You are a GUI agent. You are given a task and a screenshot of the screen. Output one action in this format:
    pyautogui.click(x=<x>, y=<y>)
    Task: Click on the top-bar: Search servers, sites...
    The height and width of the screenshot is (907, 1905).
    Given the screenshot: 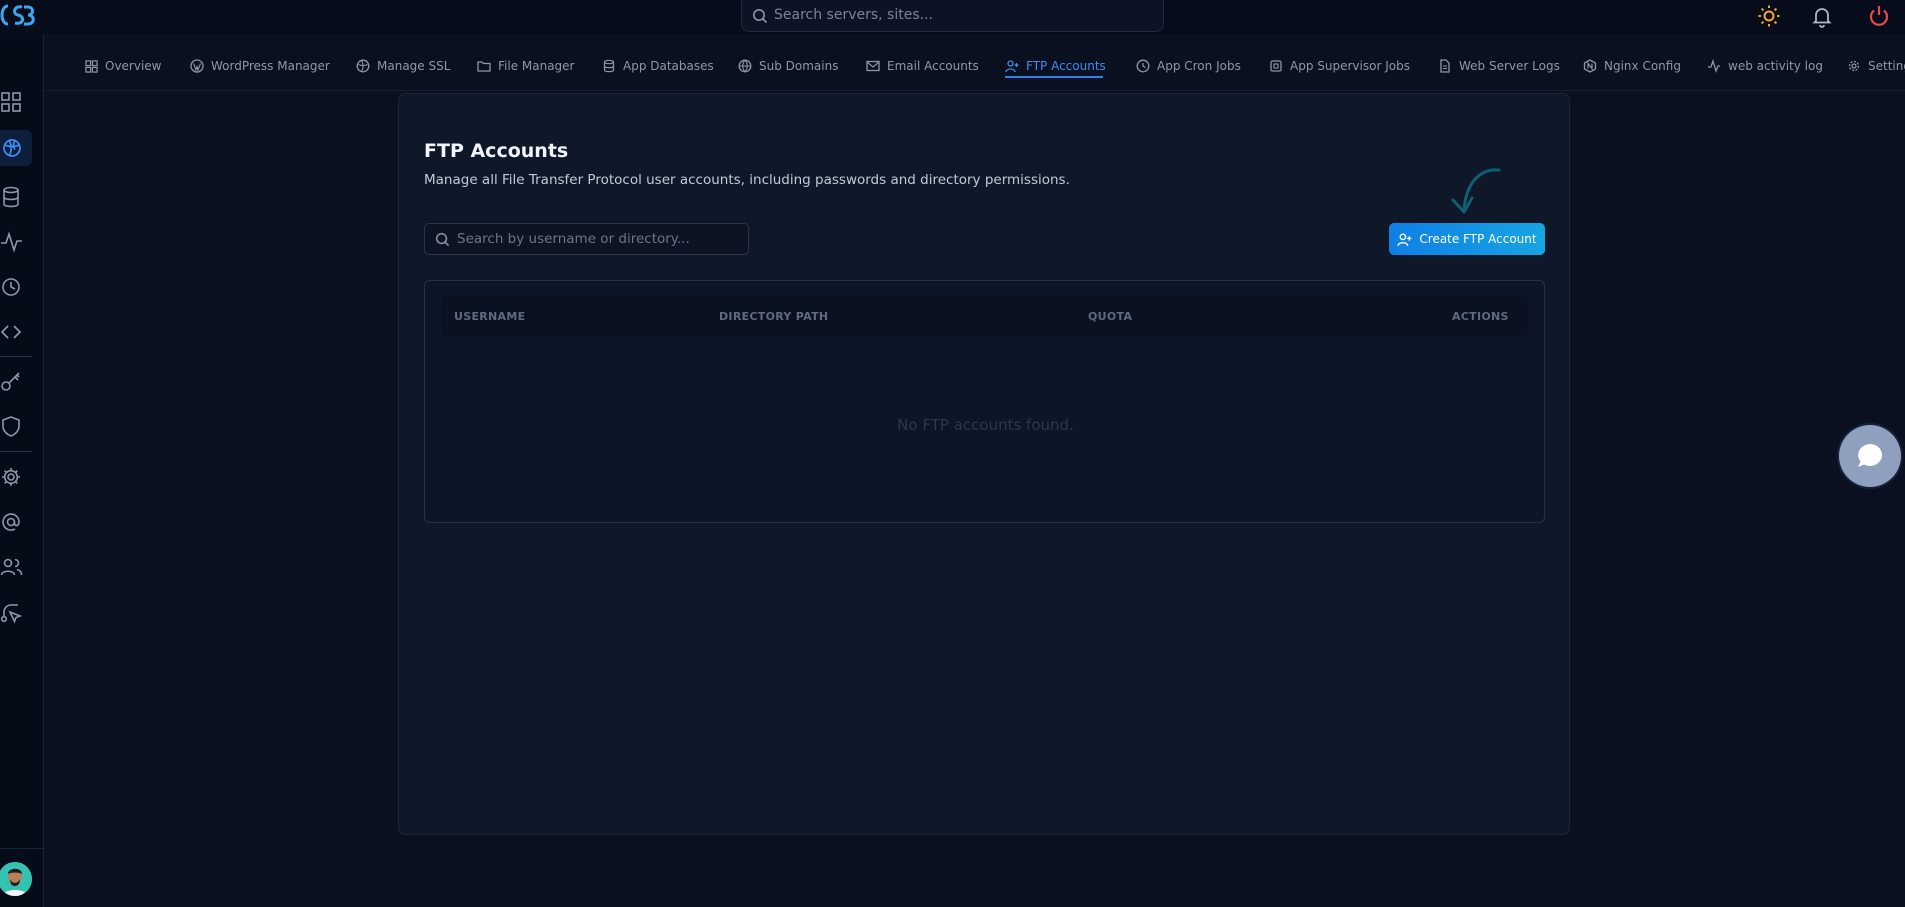 What is the action you would take?
    pyautogui.click(x=952, y=17)
    